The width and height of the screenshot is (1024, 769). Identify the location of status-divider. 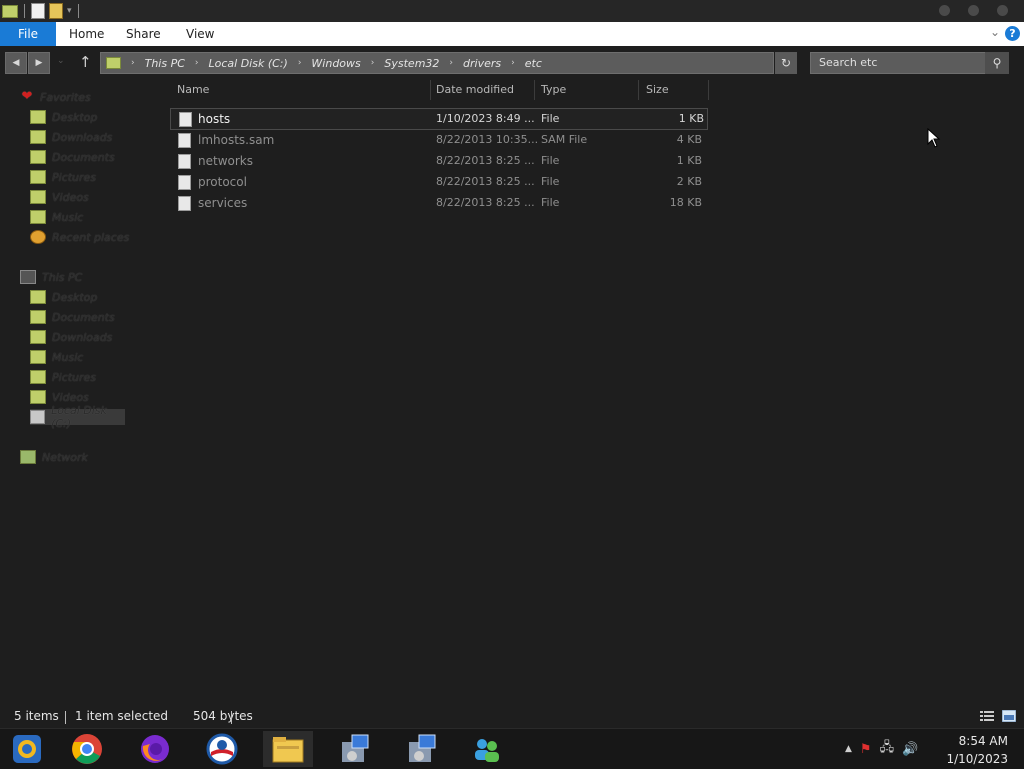
(231, 717).